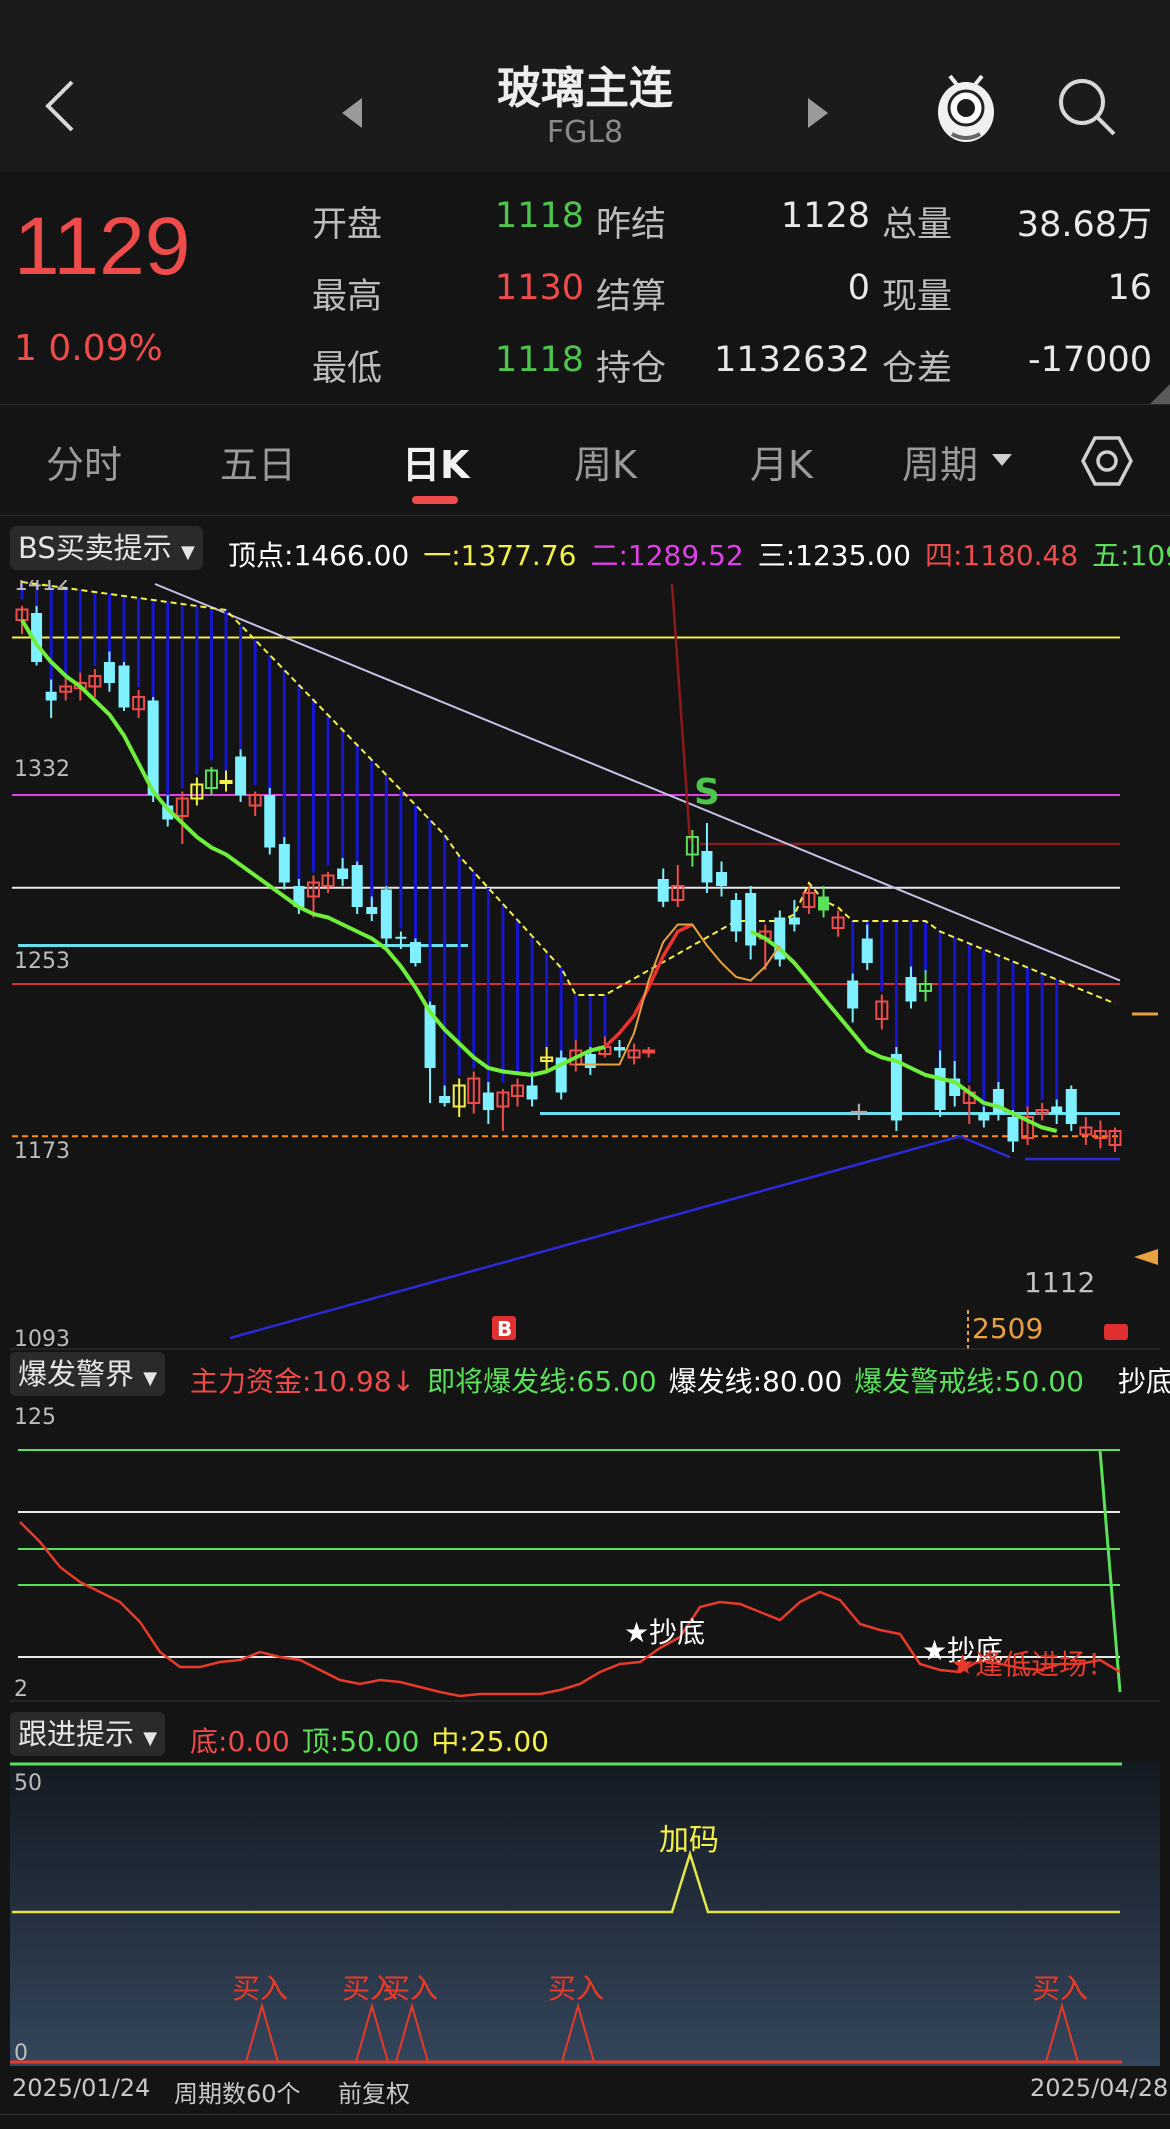 Image resolution: width=1170 pixels, height=2129 pixels. I want to click on level-item: 五:1092, so click(1131, 555).